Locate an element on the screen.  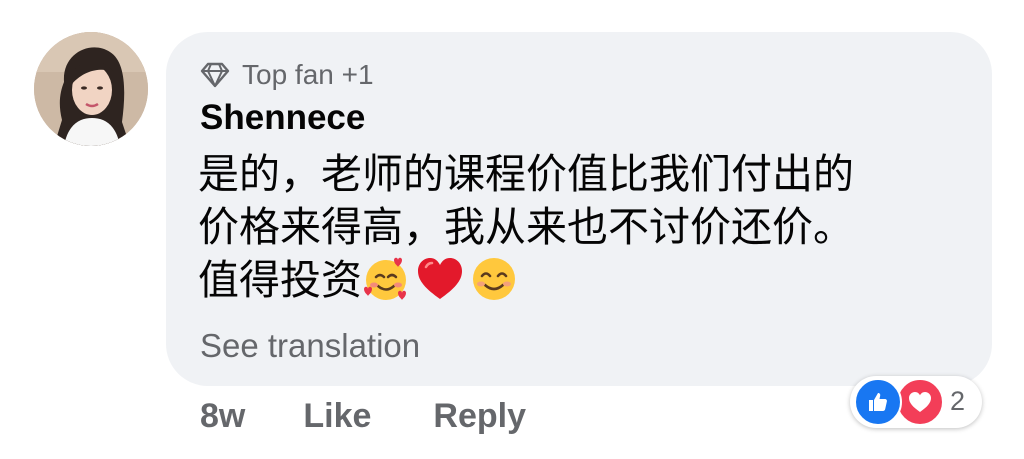
comment-line: 是的，老师的课程价值比我们付出的 is located at coordinates (526, 174).